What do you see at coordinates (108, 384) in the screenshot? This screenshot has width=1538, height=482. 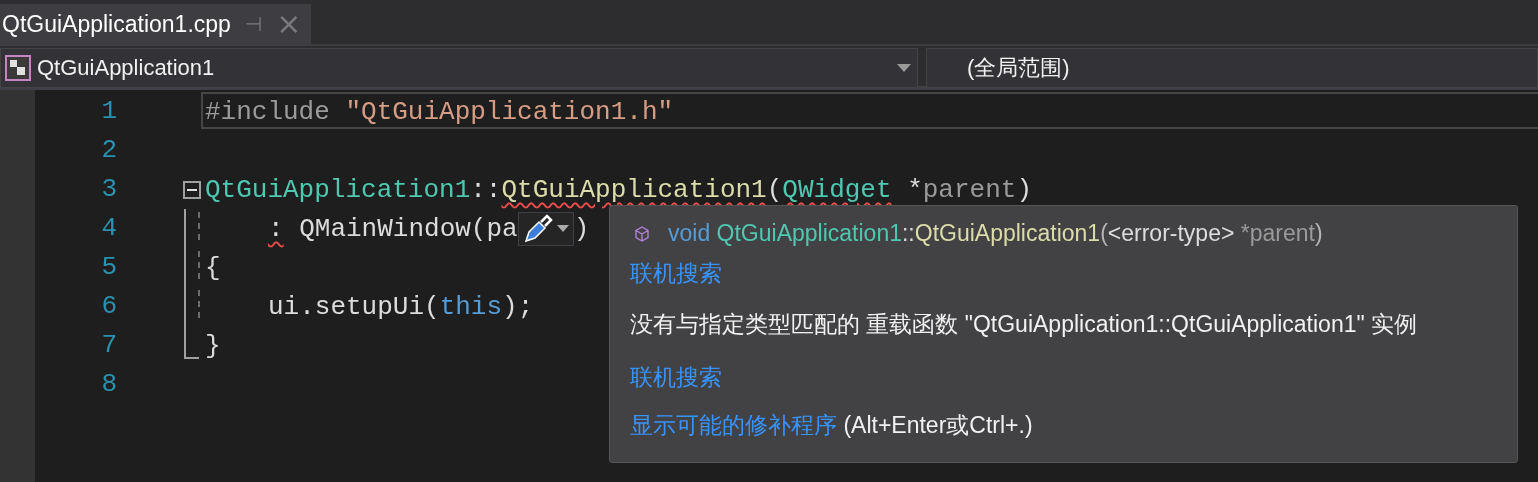 I see `line-number: 8` at bounding box center [108, 384].